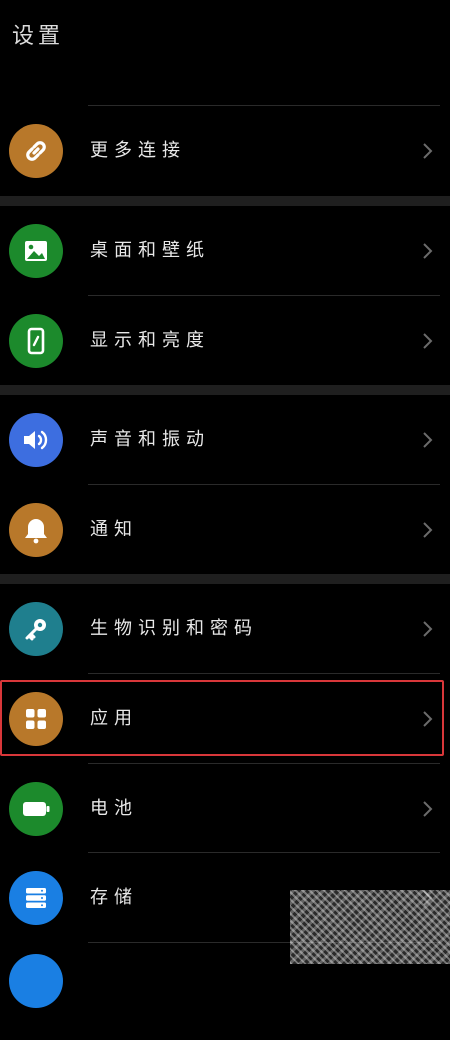 This screenshot has width=450, height=1040. I want to click on settings-item-display-brightness: 显示和亮度, so click(225, 341).